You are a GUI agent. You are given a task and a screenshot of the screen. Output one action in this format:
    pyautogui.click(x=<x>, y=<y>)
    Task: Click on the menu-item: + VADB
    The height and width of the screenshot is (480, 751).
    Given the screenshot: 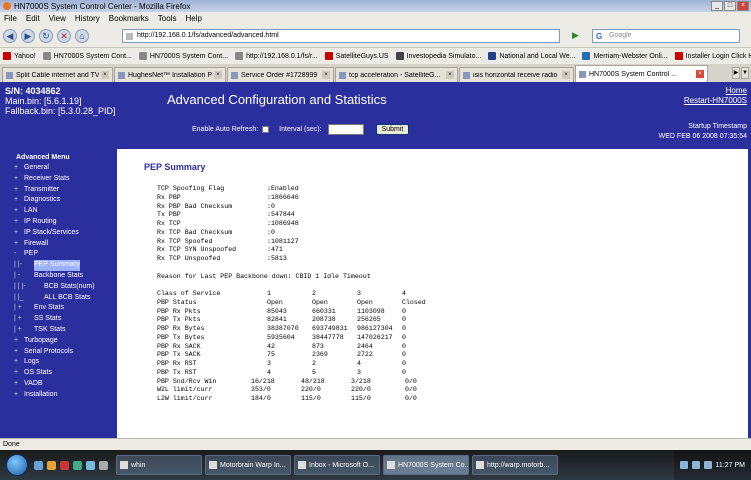 What is the action you would take?
    pyautogui.click(x=58, y=384)
    